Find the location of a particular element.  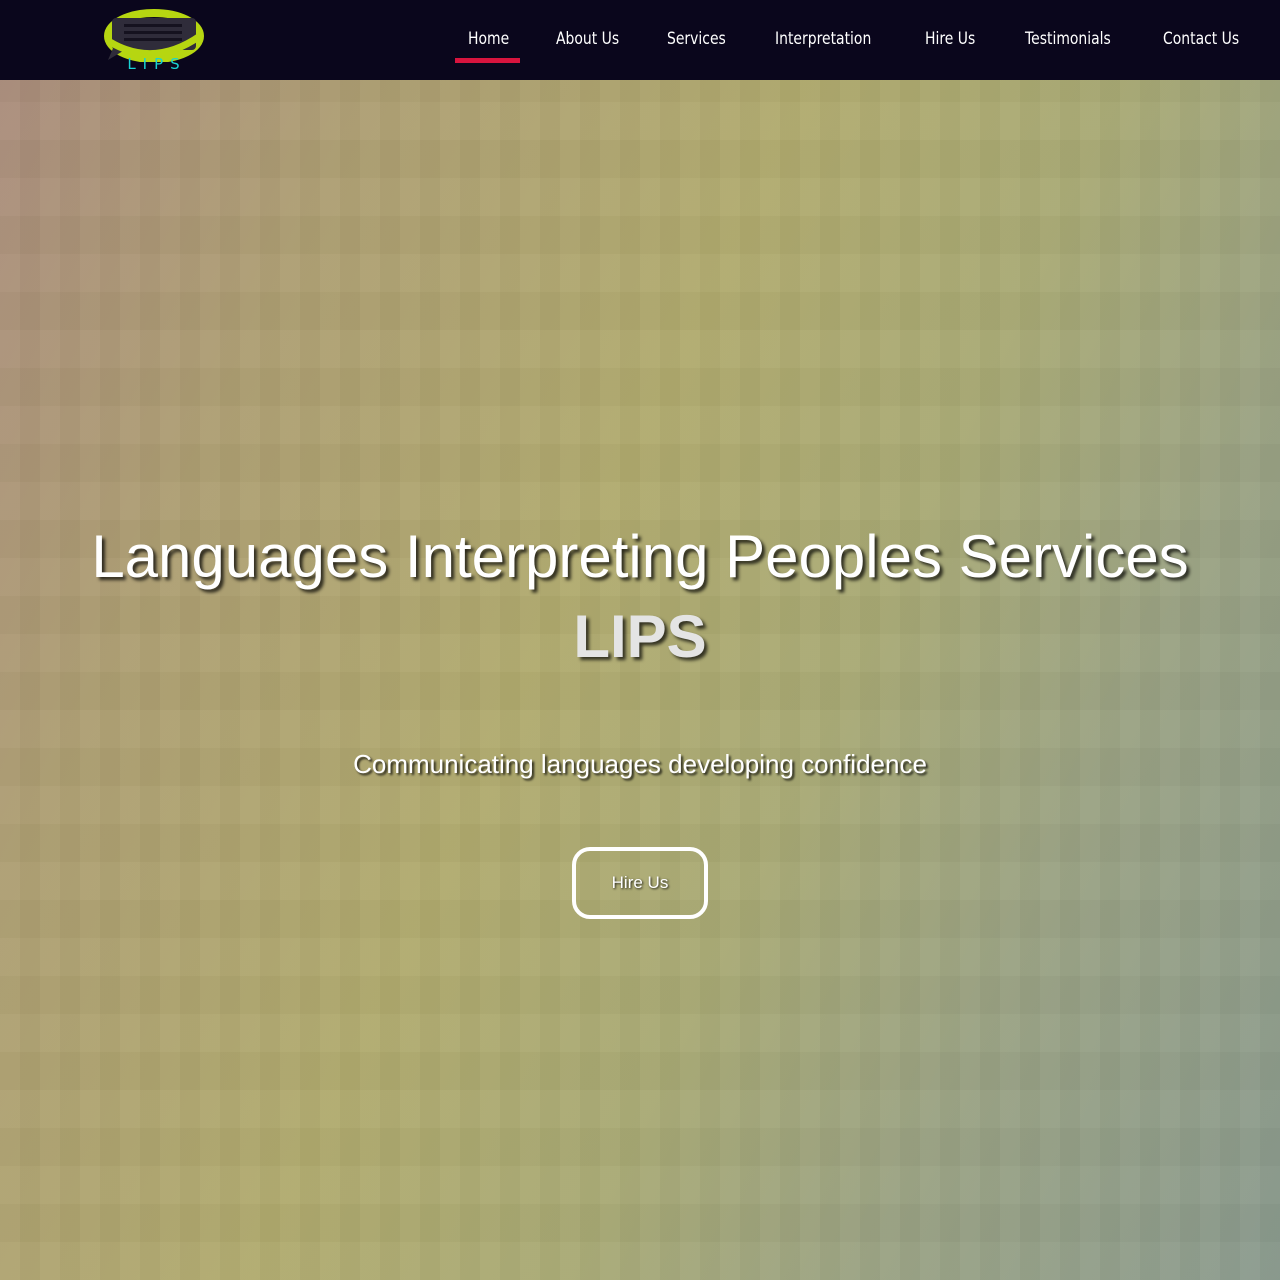

nav-item-label: Hire Us is located at coordinates (950, 39).